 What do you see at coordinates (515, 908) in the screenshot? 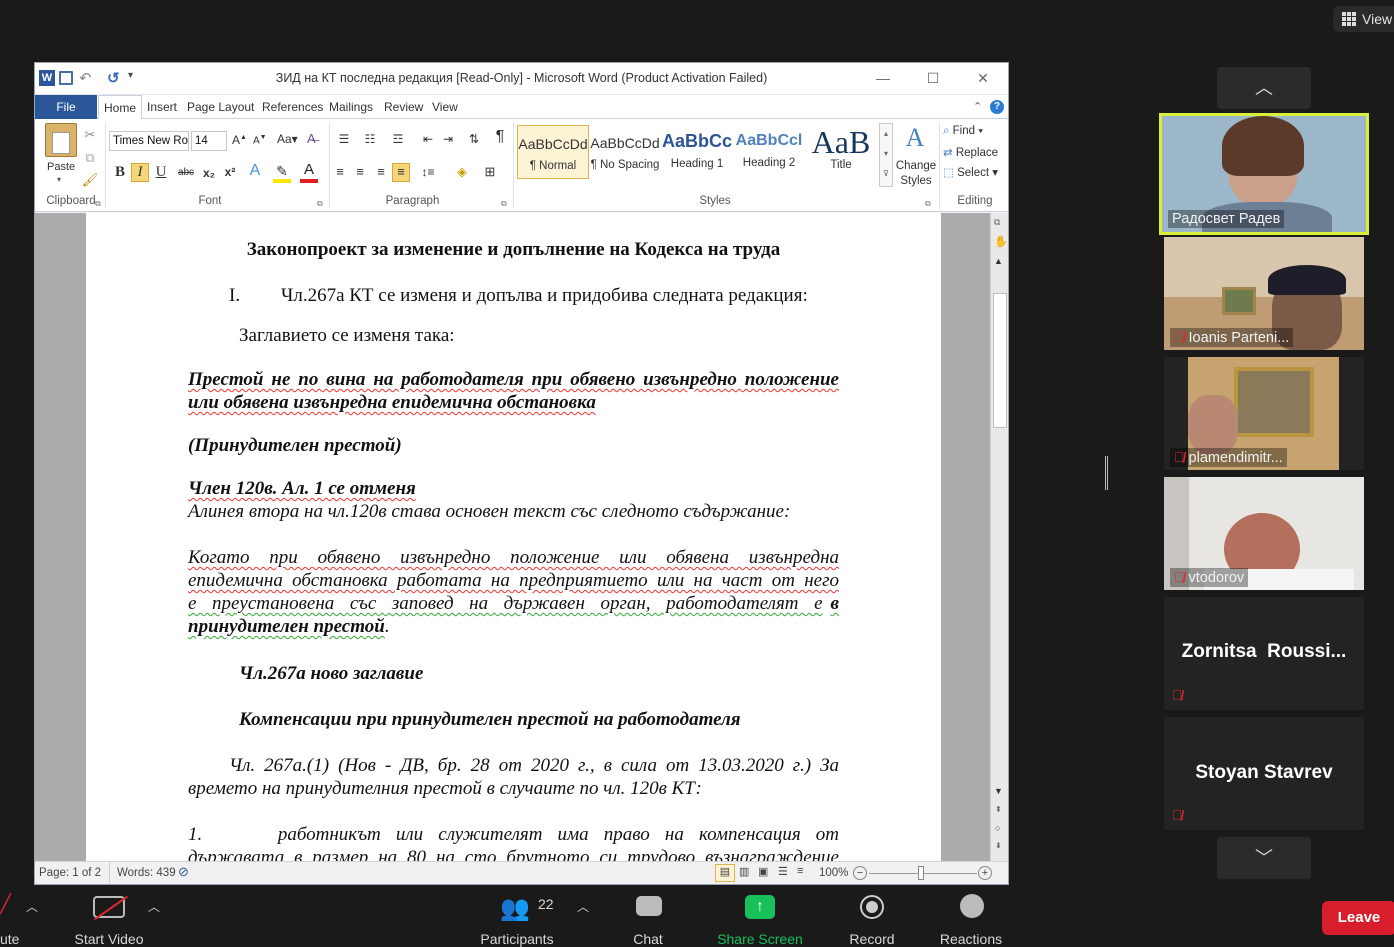
I see `participants-icon: 👥` at bounding box center [515, 908].